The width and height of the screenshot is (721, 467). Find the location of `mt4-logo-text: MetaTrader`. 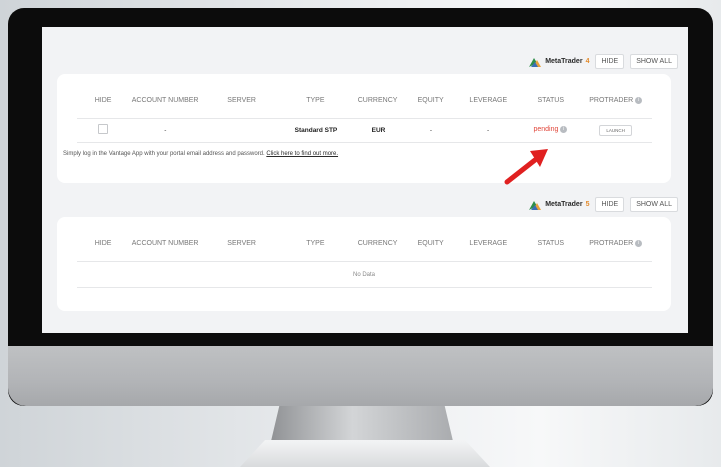

mt4-logo-text: MetaTrader is located at coordinates (564, 61).